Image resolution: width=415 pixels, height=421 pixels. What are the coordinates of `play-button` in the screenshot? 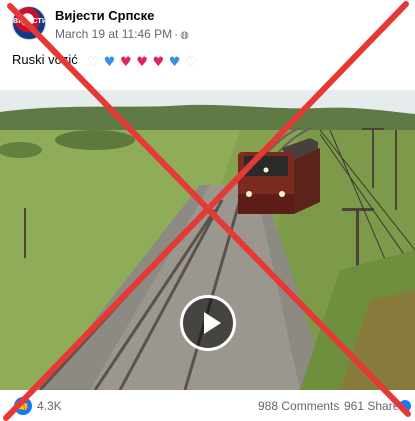 It's located at (208, 323).